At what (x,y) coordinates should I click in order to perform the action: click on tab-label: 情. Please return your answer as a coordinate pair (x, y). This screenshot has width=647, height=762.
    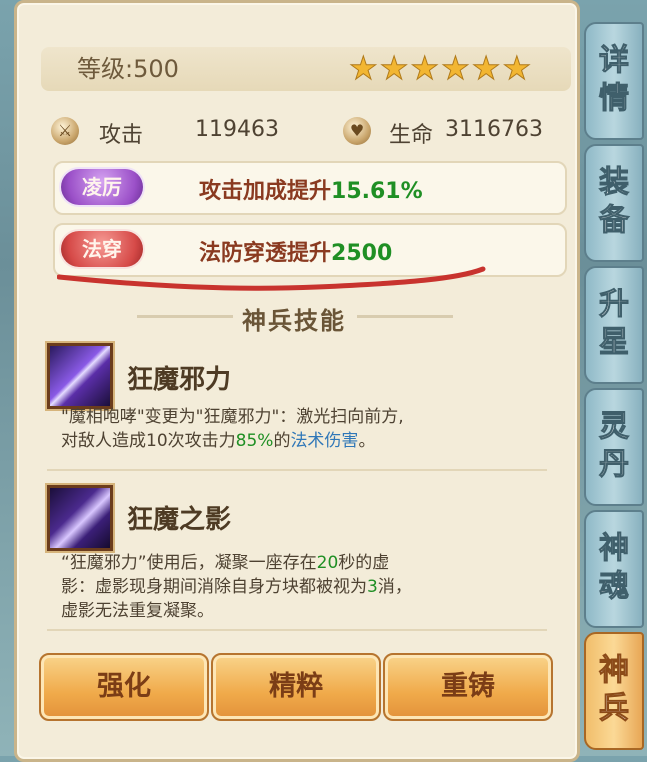
    Looking at the image, I should click on (614, 99).